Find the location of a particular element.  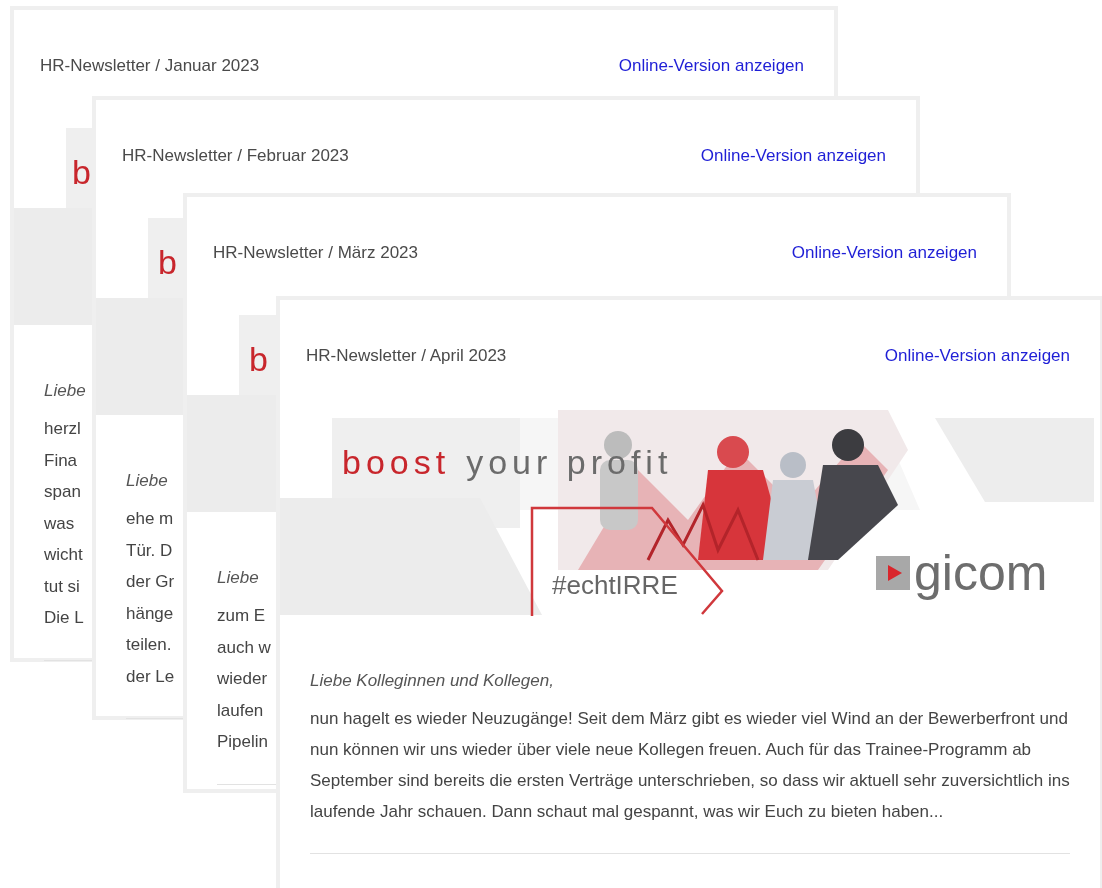

body-text: Fina is located at coordinates (61, 460).